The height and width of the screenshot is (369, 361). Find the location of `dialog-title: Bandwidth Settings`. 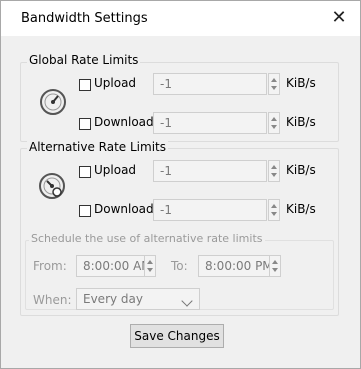

dialog-title: Bandwidth Settings is located at coordinates (84, 18).